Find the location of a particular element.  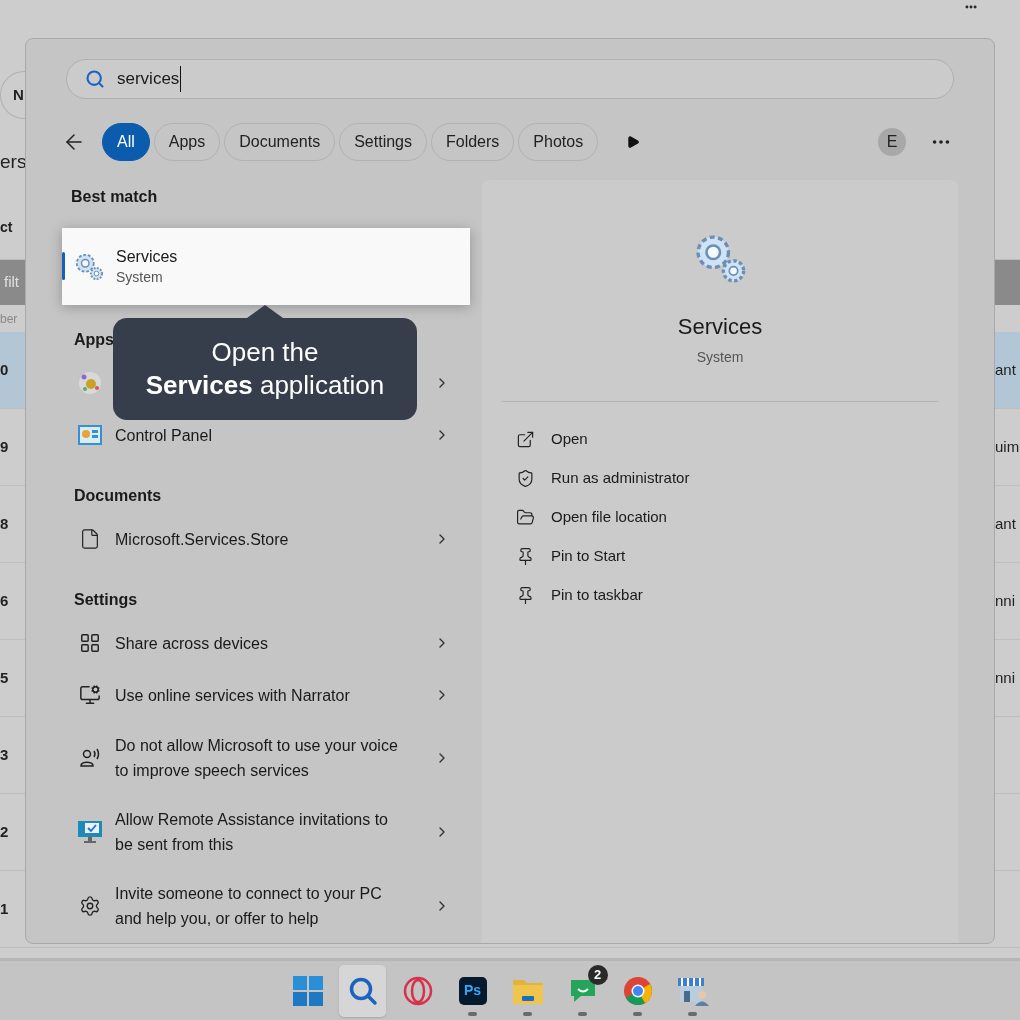

filter-tab: All is located at coordinates (126, 142).